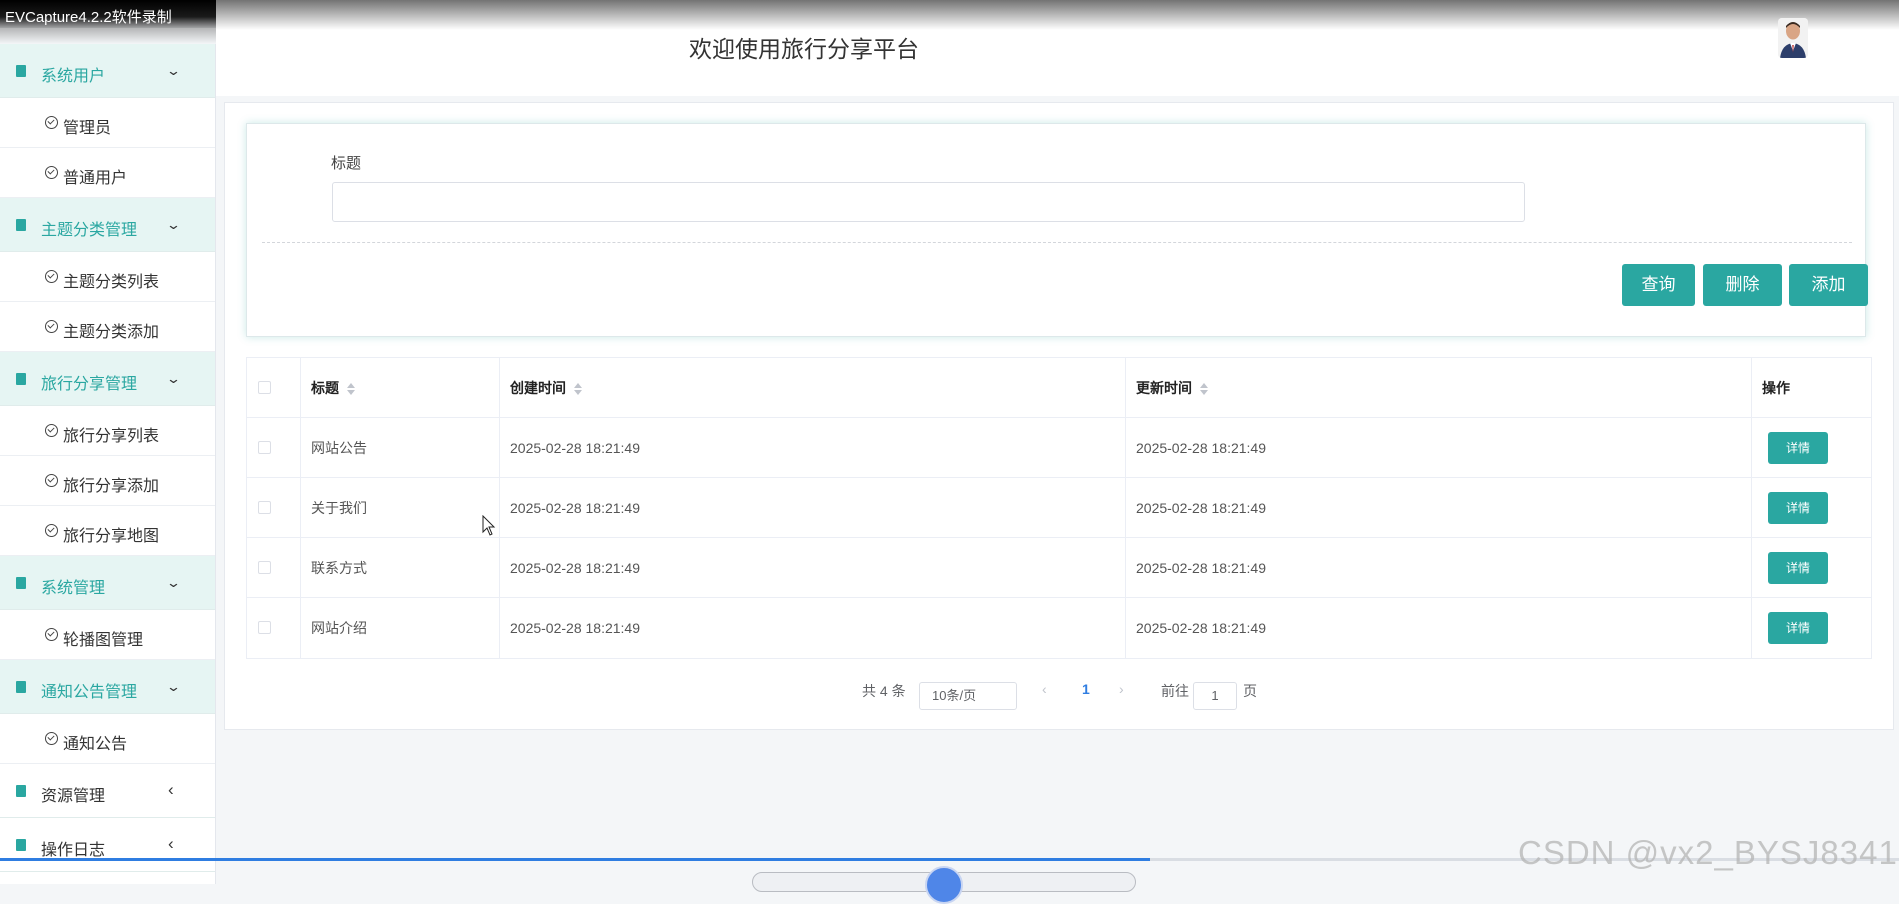 The image size is (1899, 904). I want to click on mouse-cursor-icon, so click(489, 525).